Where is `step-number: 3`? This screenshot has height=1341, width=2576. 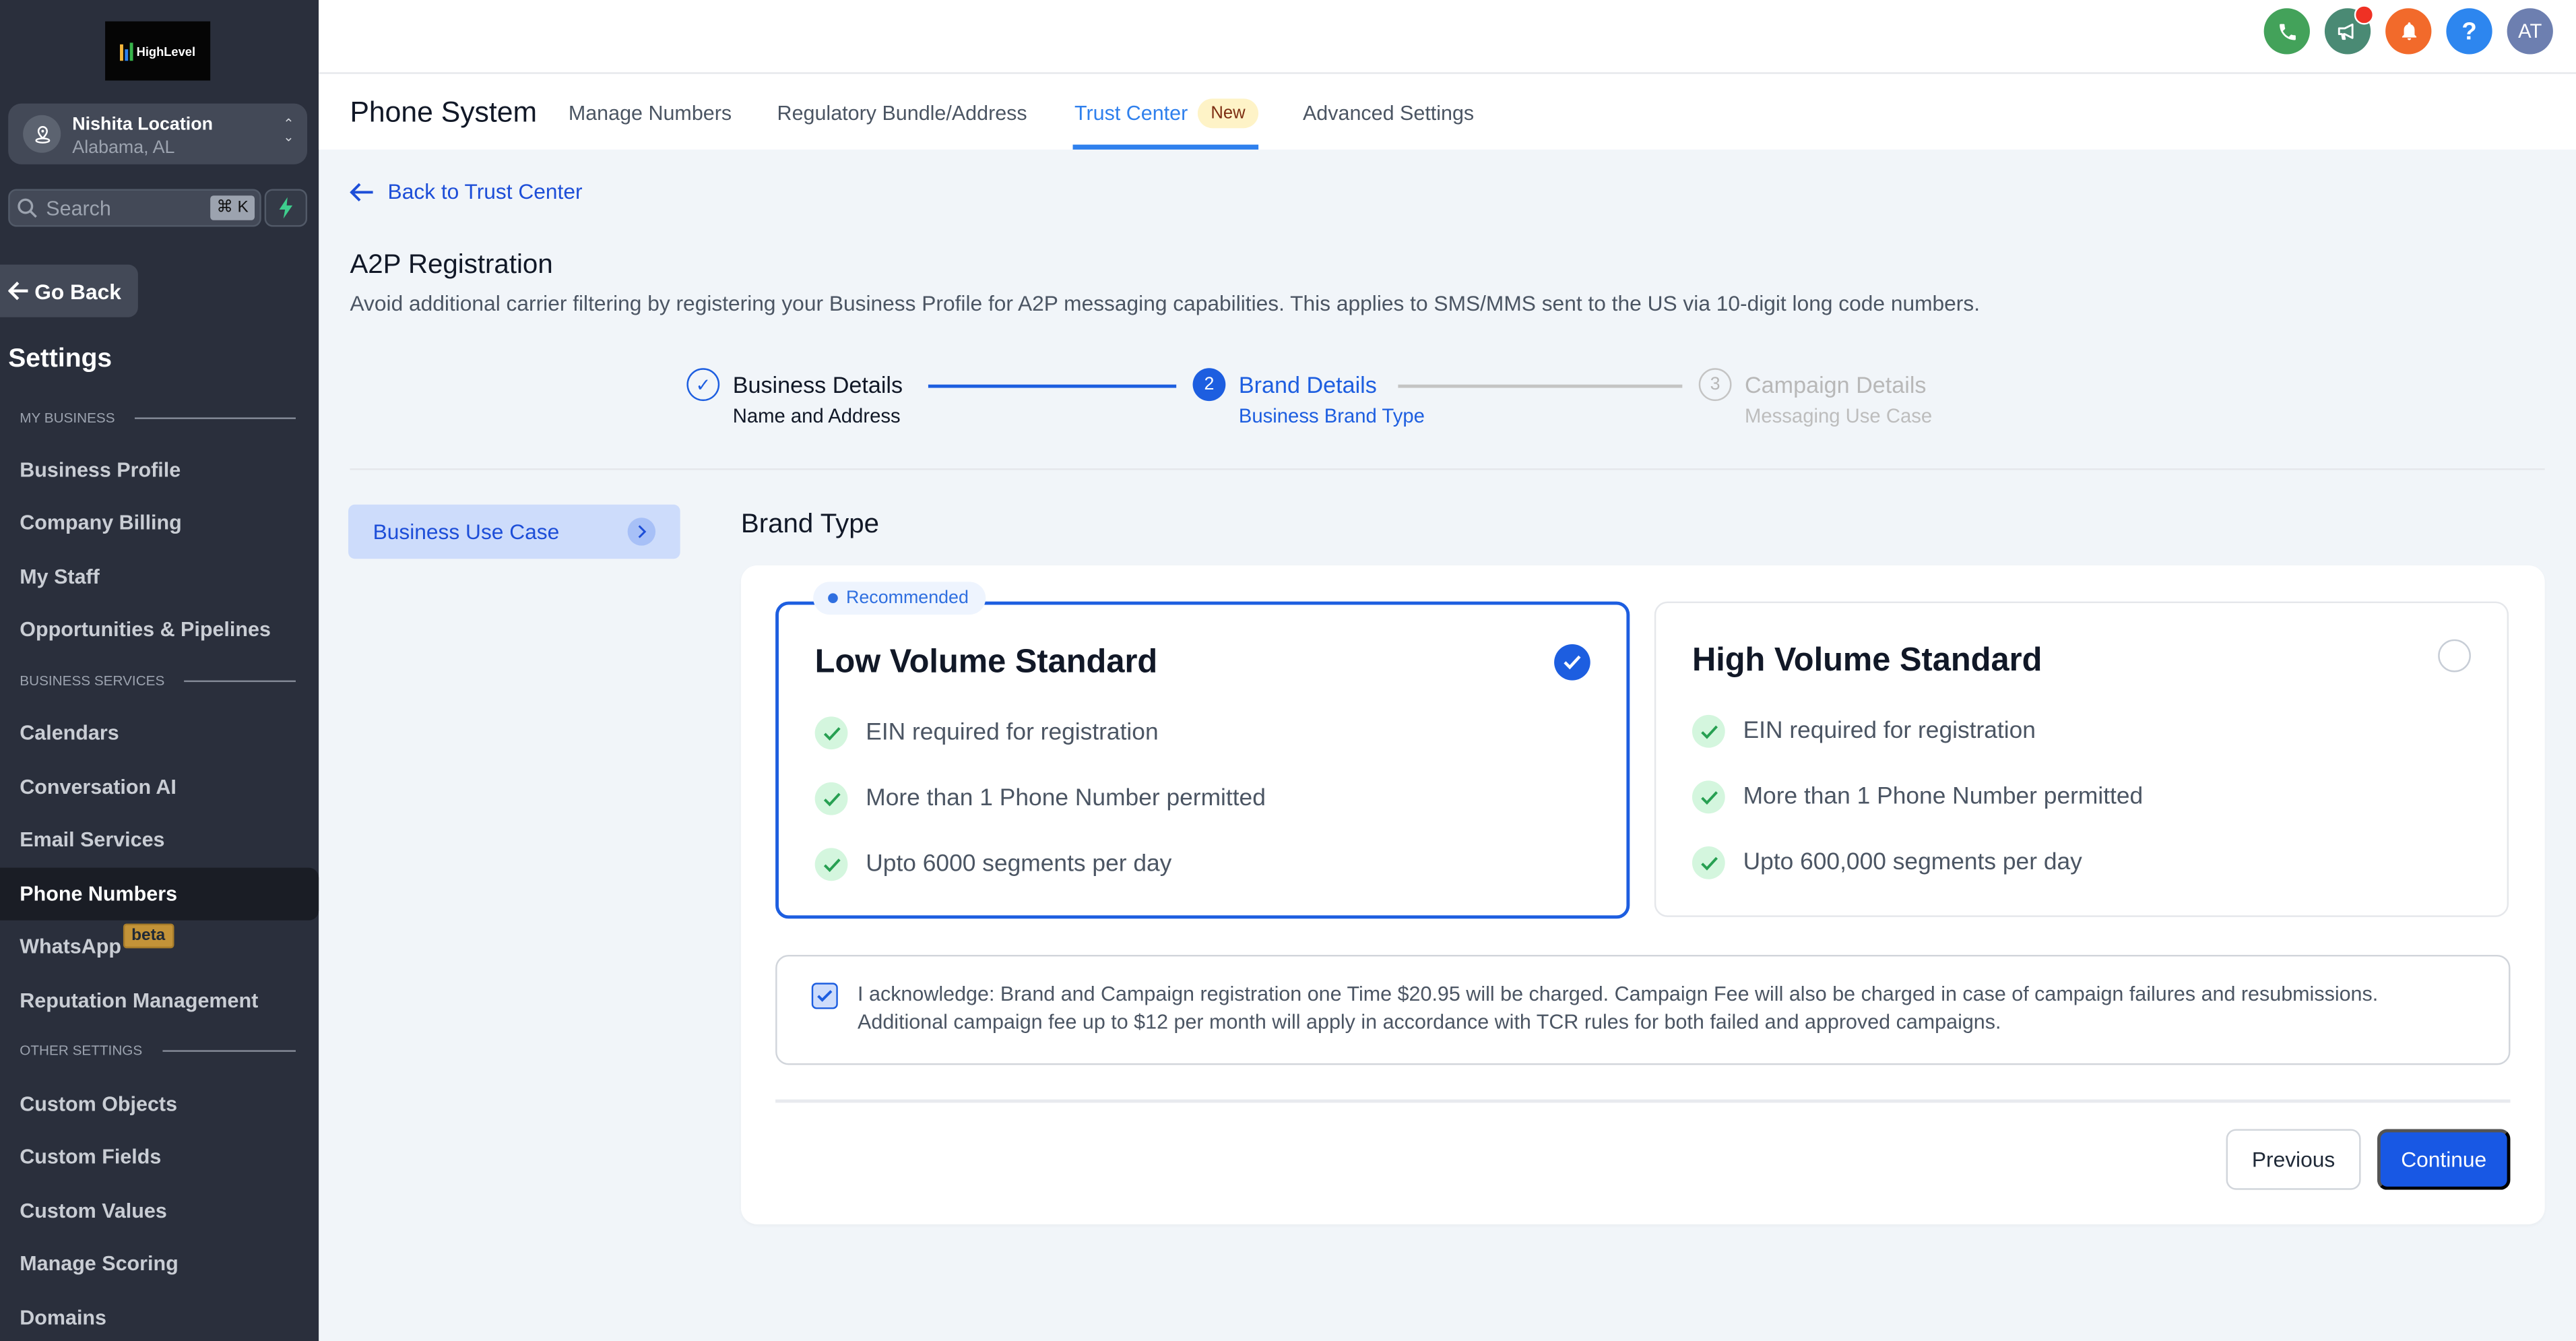
step-number: 3 is located at coordinates (1715, 385).